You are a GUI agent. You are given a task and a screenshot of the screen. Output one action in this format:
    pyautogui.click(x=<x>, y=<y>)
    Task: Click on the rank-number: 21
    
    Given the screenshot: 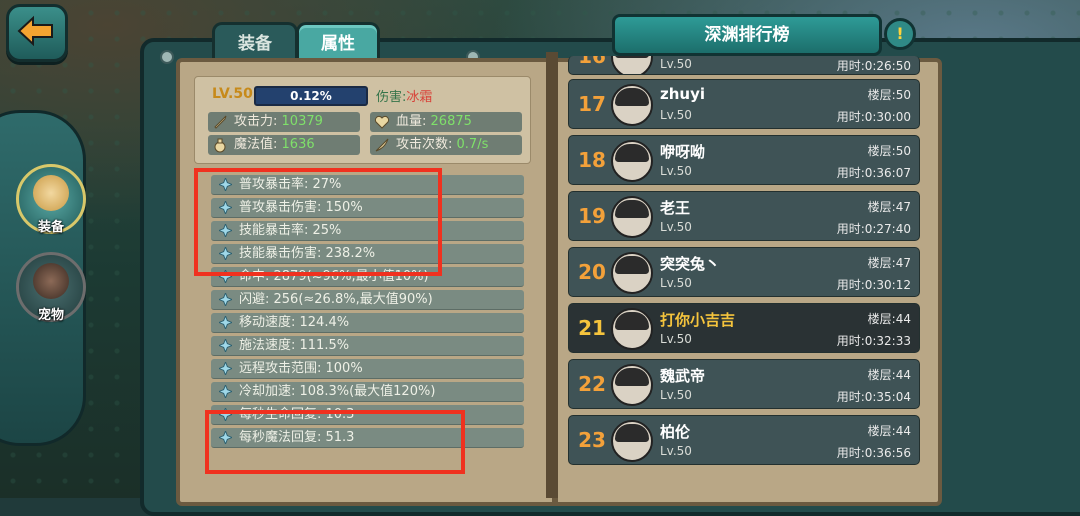 What is the action you would take?
    pyautogui.click(x=592, y=328)
    